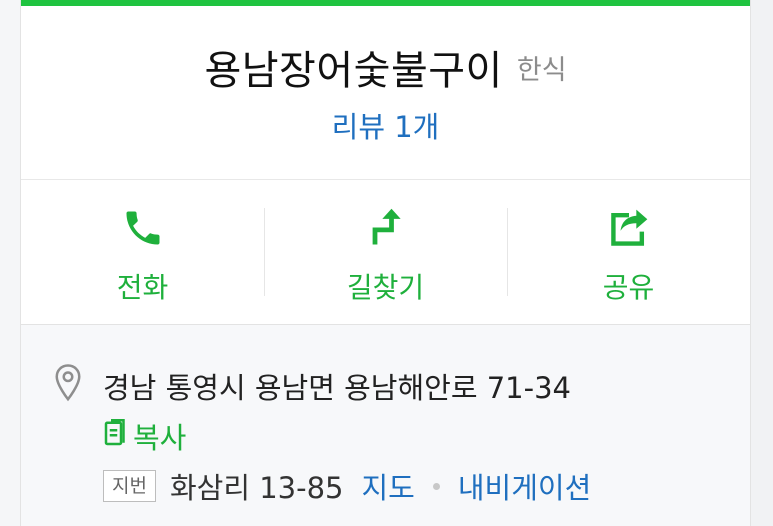 The height and width of the screenshot is (526, 773). What do you see at coordinates (436, 486) in the screenshot?
I see `separator-dot` at bounding box center [436, 486].